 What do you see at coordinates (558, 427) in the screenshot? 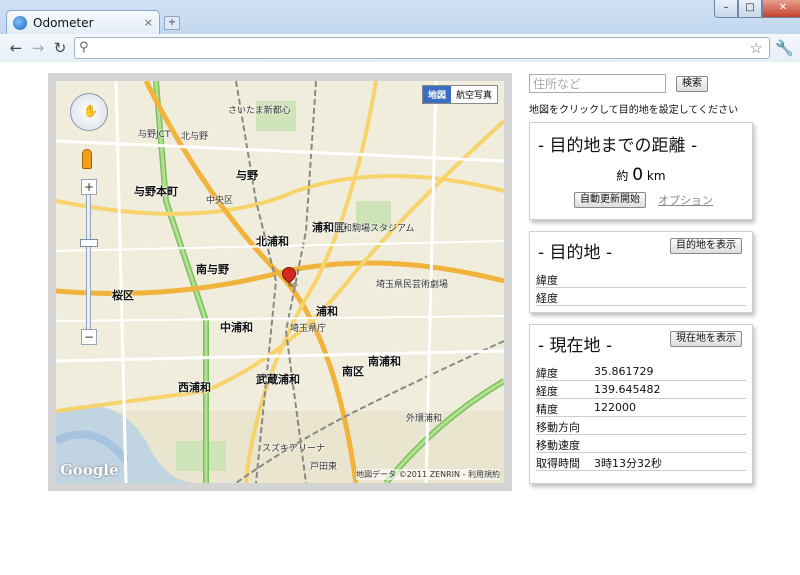
I see `row-label: 移動方向` at bounding box center [558, 427].